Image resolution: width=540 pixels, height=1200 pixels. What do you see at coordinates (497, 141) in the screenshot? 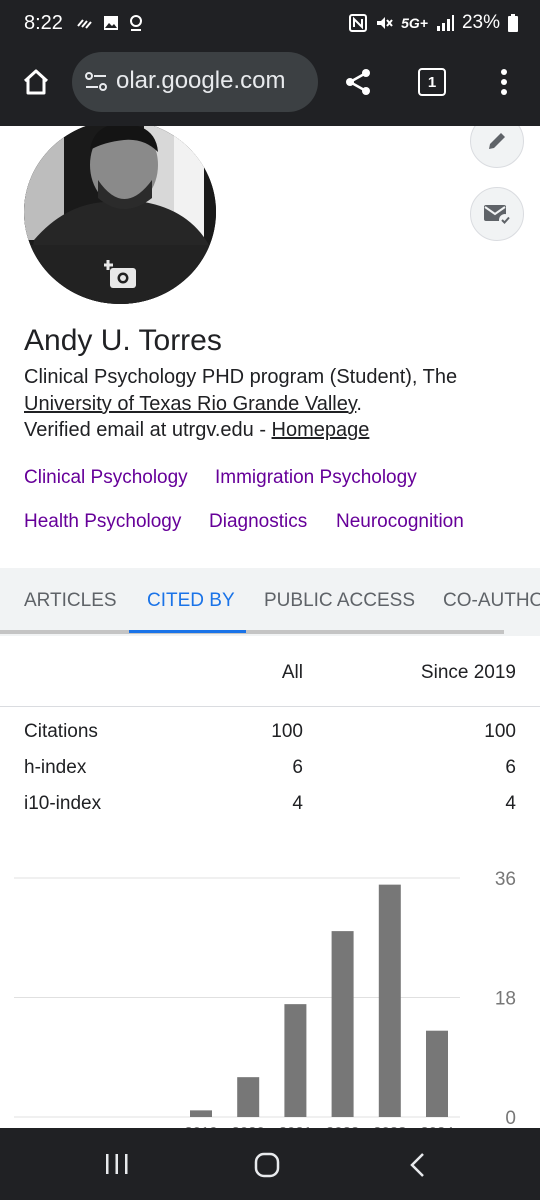
I see `pencil-icon` at bounding box center [497, 141].